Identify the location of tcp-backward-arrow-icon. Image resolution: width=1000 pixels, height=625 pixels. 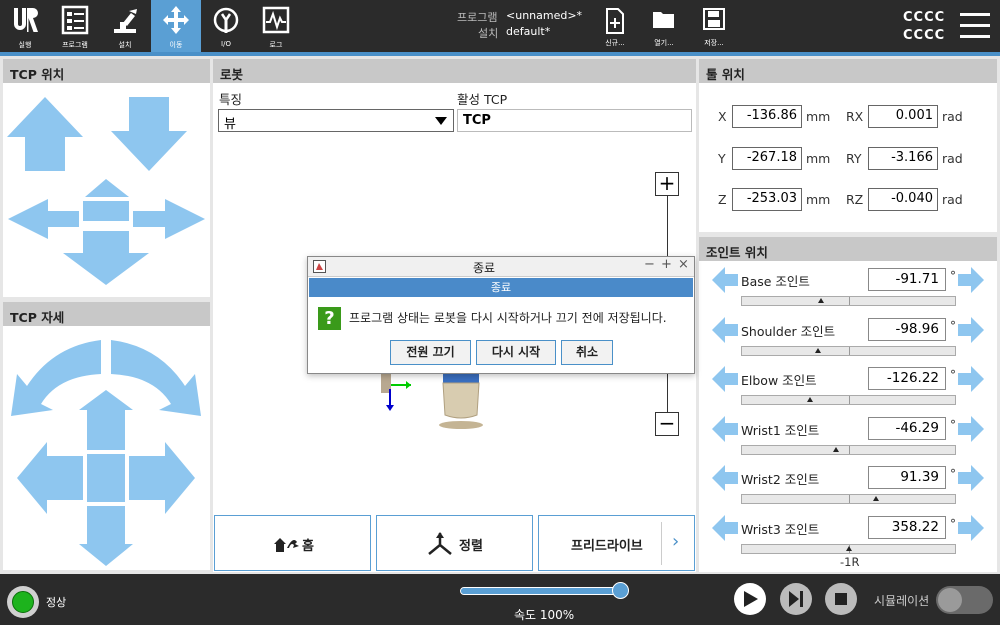
(106, 258).